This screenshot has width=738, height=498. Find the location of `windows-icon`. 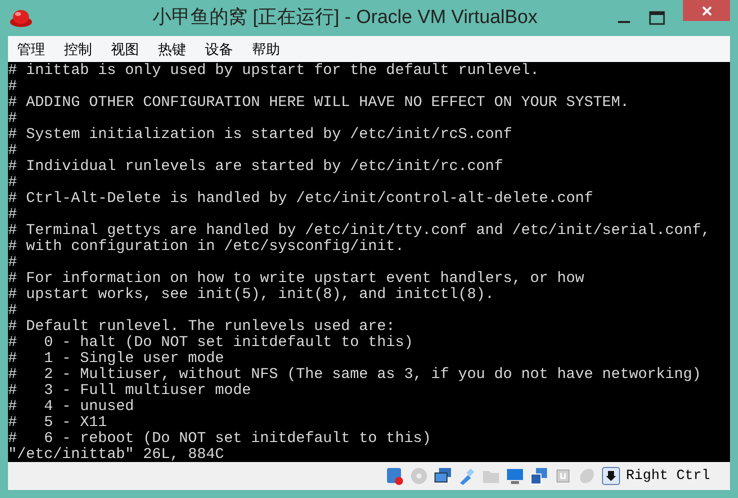

windows-icon is located at coordinates (539, 476).